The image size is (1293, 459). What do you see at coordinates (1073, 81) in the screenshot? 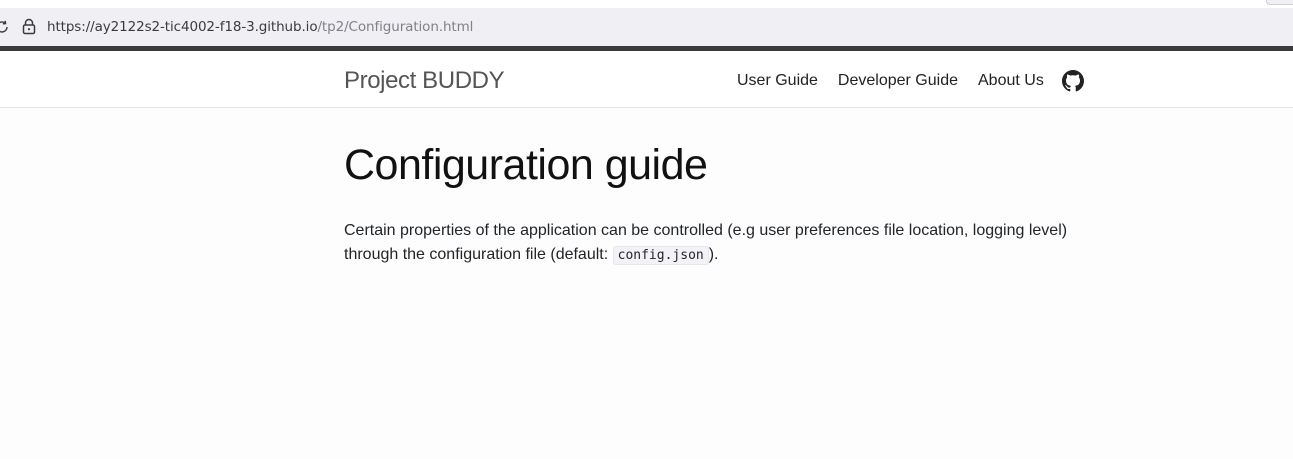
I see `github-icon` at bounding box center [1073, 81].